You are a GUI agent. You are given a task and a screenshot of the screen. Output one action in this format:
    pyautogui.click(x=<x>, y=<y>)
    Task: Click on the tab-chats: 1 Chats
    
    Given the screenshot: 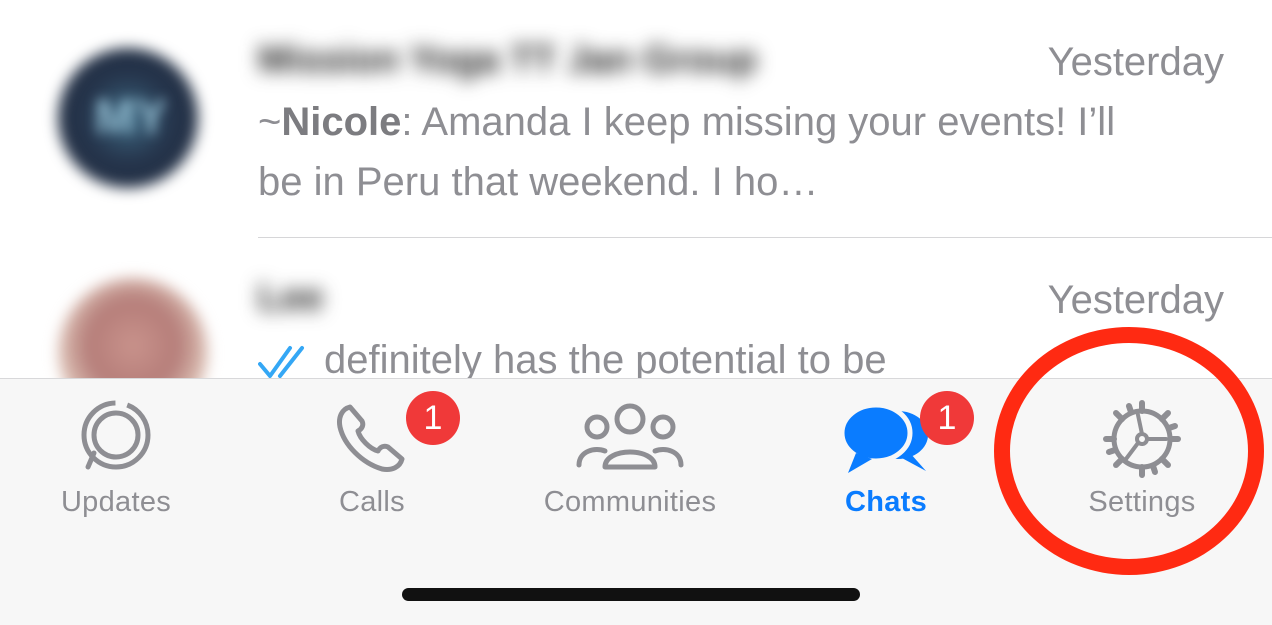 What is the action you would take?
    pyautogui.click(x=887, y=464)
    